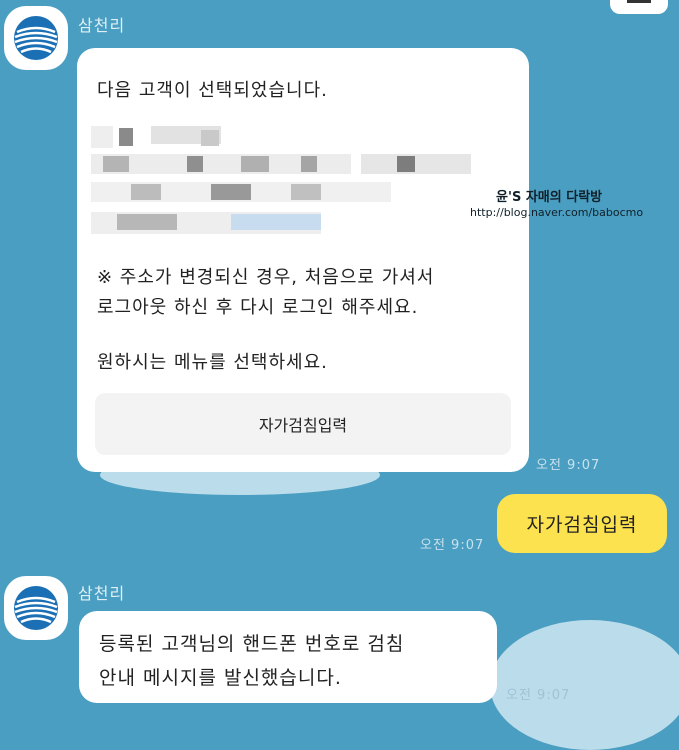  I want to click on message-text: 안내 메시지를 발신했습니다., so click(220, 678).